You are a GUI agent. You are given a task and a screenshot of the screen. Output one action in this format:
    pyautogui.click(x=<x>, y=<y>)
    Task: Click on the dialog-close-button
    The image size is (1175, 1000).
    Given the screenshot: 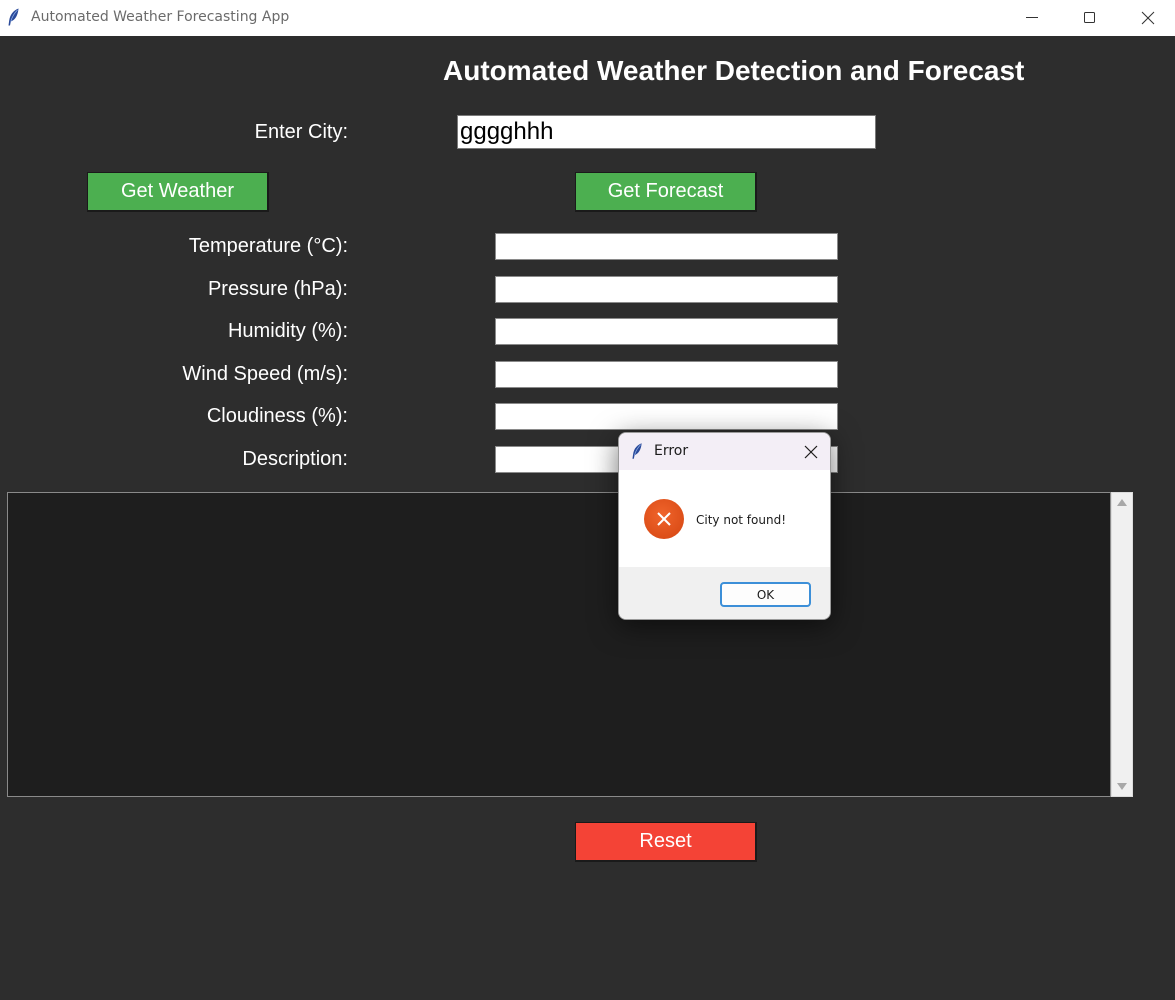 What is the action you would take?
    pyautogui.click(x=811, y=452)
    